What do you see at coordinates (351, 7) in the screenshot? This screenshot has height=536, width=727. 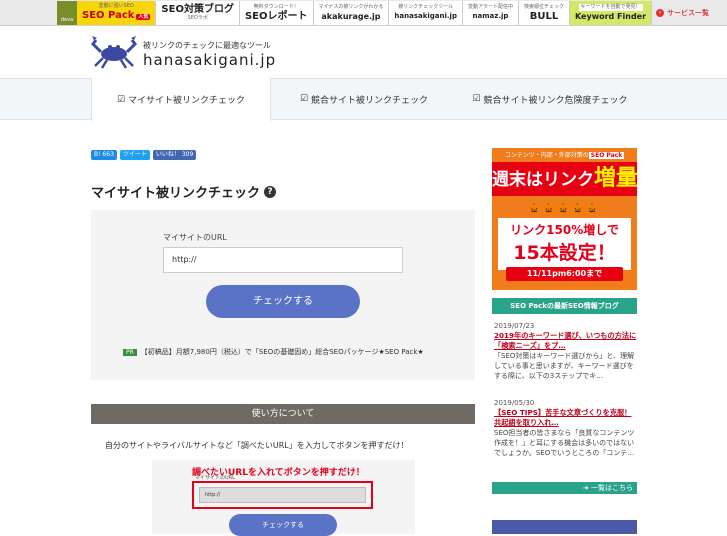 I see `service-akakurage-sub: マイナスの被リンクがわかる` at bounding box center [351, 7].